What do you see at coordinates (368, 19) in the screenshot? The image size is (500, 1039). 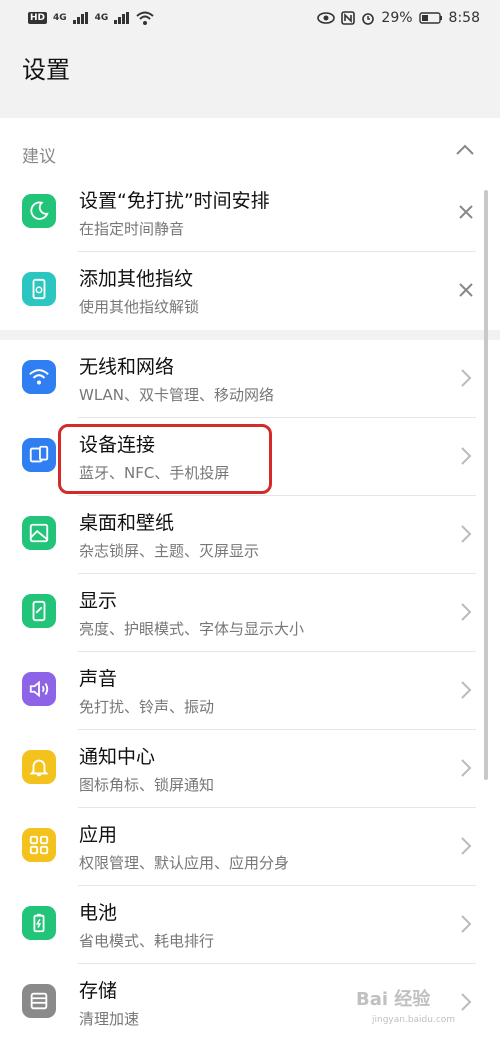 I see `alarm-icon` at bounding box center [368, 19].